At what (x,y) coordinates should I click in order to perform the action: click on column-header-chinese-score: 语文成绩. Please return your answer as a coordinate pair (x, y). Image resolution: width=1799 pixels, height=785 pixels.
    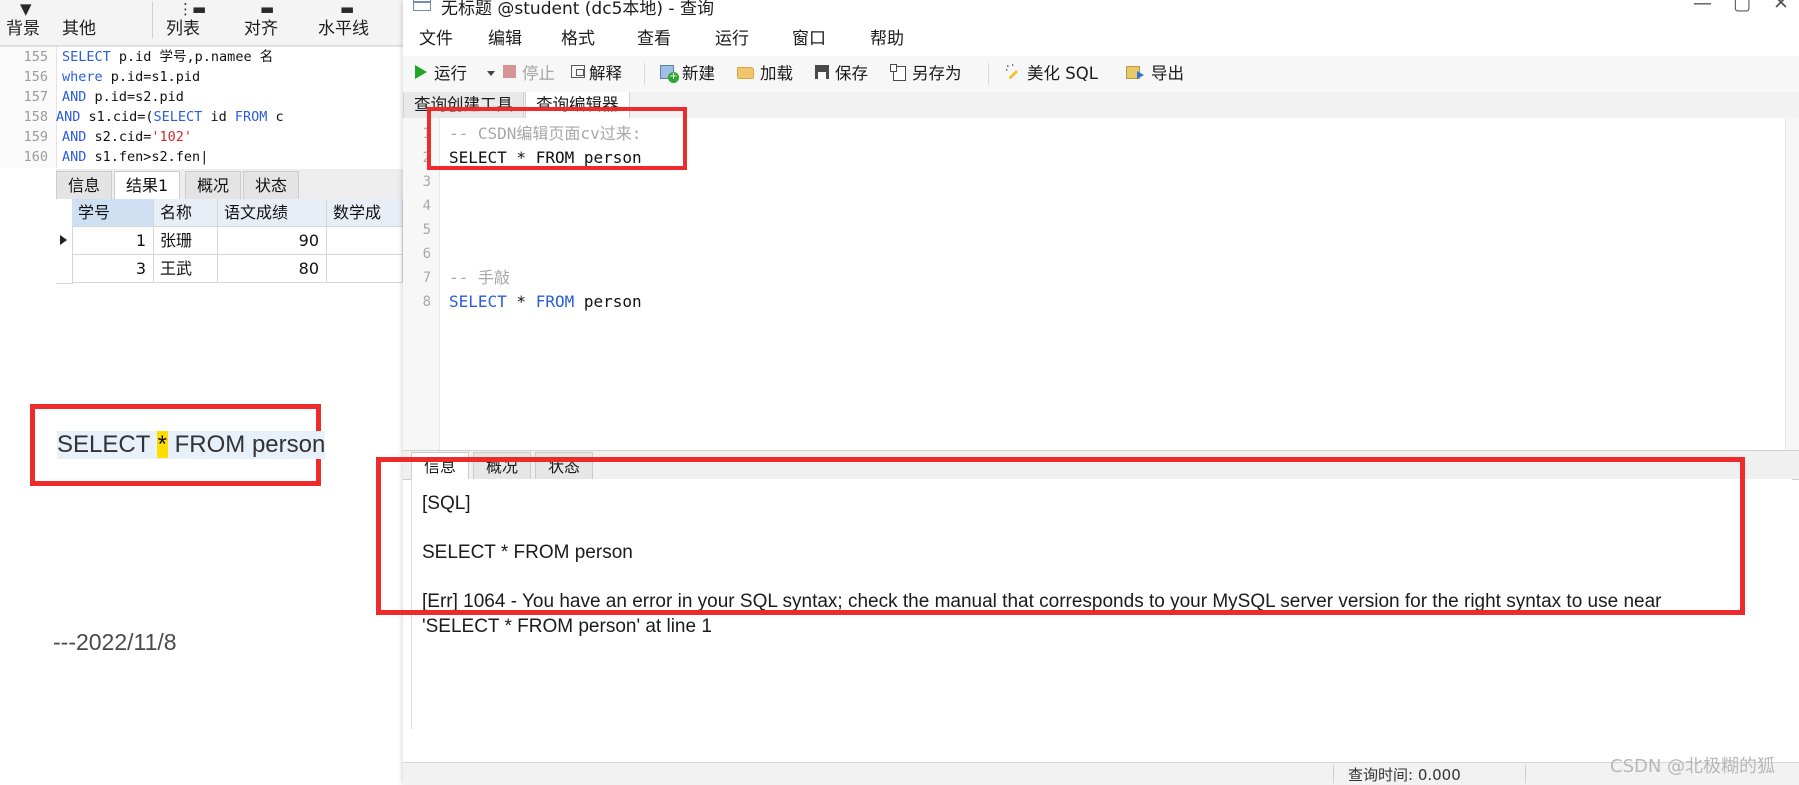
    Looking at the image, I should click on (272, 213).